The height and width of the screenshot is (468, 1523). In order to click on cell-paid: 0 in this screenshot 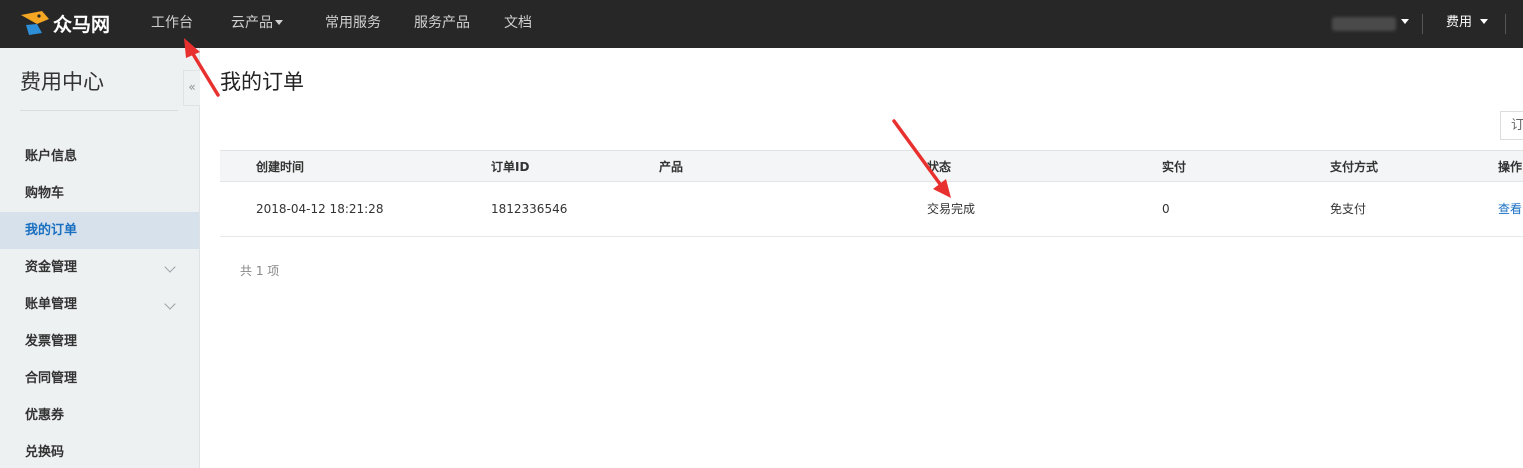, I will do `click(1166, 209)`.